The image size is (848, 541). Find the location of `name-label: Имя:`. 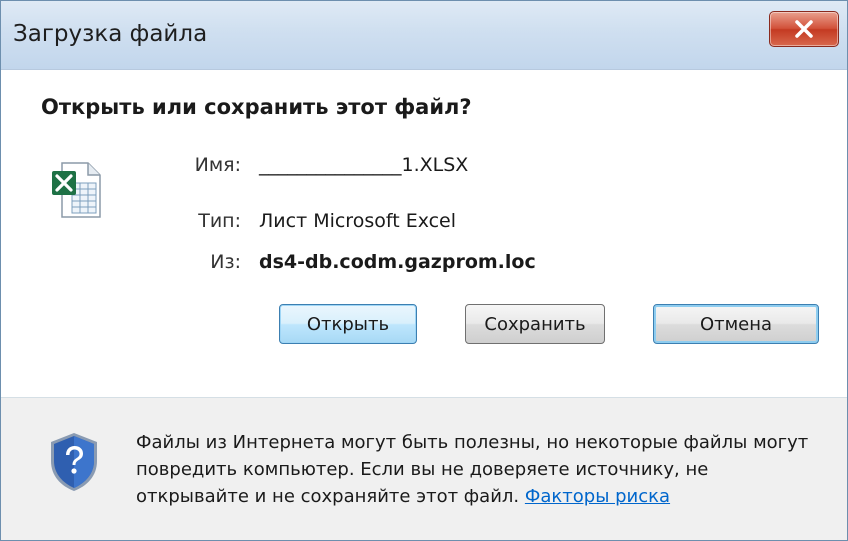

name-label: Имя: is located at coordinates (217, 165).